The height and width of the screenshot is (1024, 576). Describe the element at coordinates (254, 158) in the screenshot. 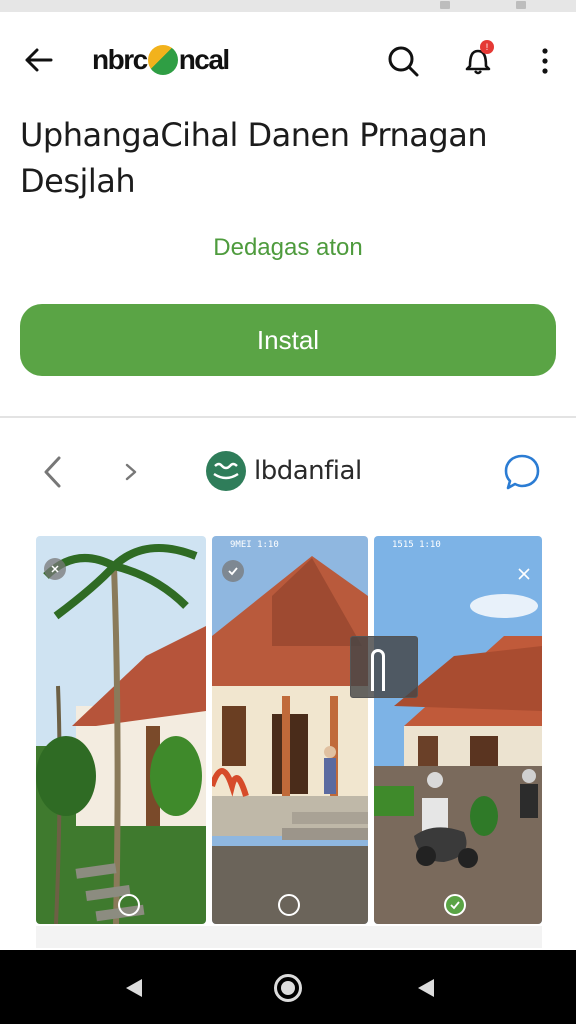

I see `app-title: UphangaCihal Danen Prnagan Desjlah` at that location.